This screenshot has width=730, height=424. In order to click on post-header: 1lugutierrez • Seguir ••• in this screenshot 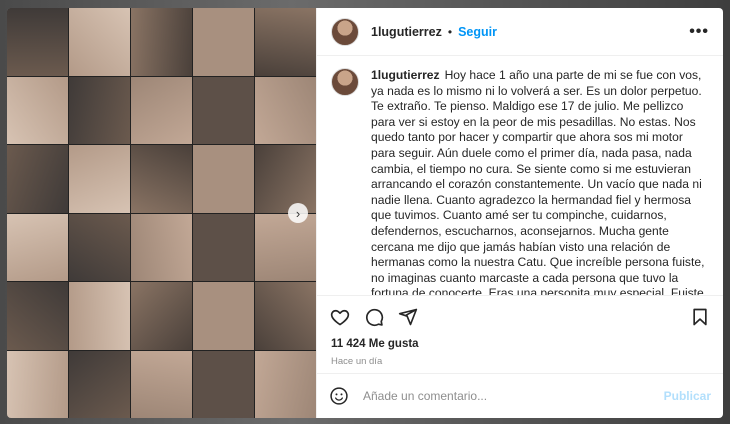, I will do `click(520, 32)`.